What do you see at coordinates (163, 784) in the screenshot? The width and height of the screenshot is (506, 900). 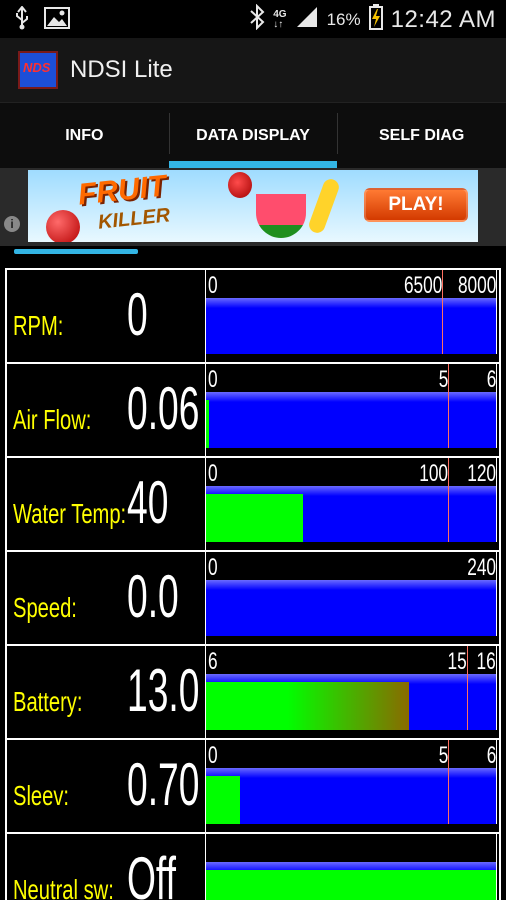 I see `gauge-value: 0.70` at bounding box center [163, 784].